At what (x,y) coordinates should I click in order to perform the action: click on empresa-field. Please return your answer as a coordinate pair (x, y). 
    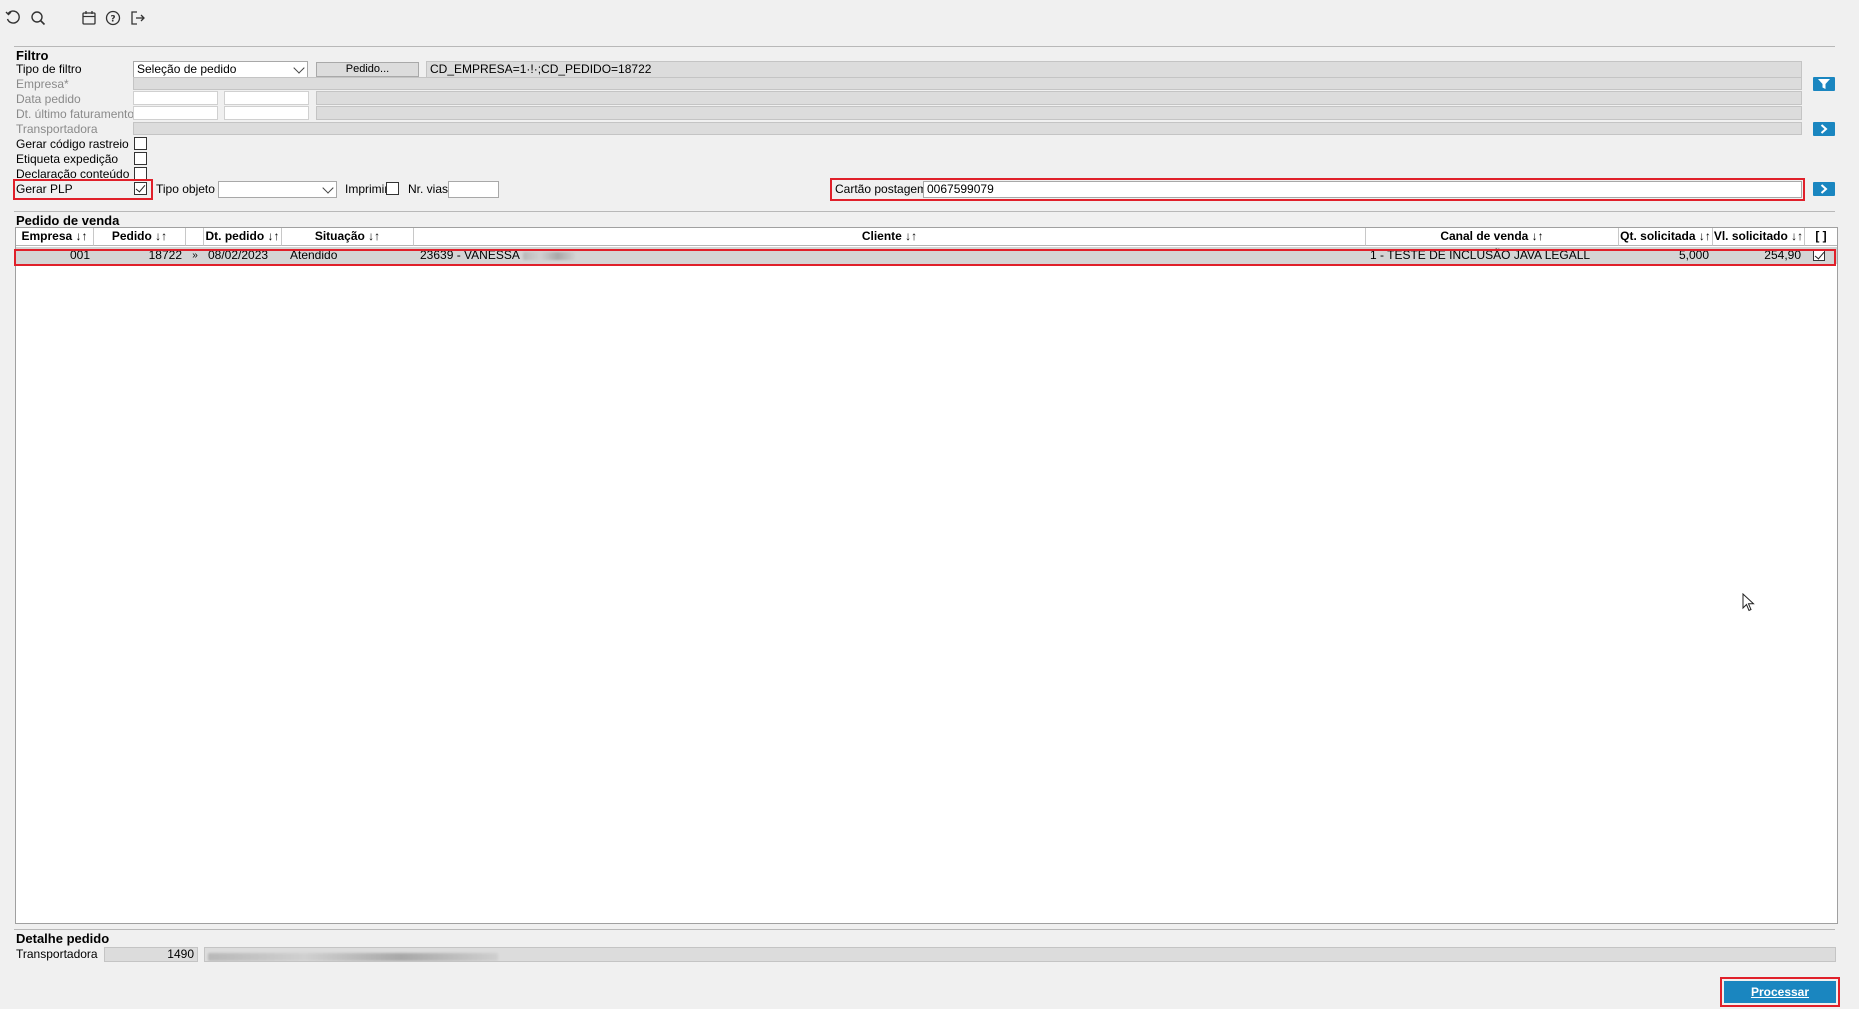
    Looking at the image, I should click on (967, 83).